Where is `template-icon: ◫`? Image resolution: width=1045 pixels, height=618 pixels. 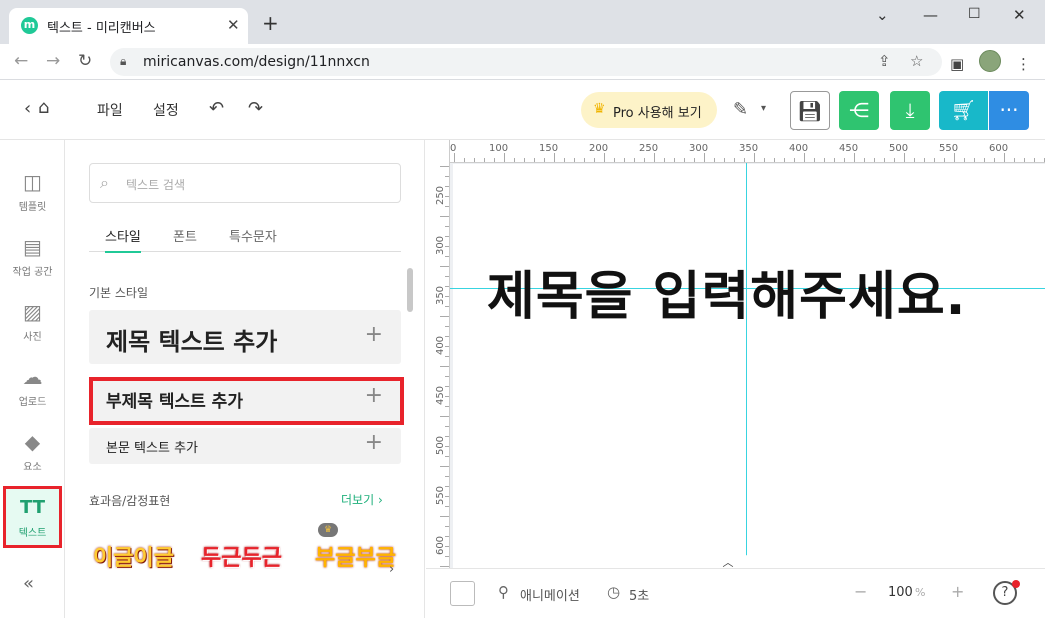
template-icon: ◫ is located at coordinates (32, 182).